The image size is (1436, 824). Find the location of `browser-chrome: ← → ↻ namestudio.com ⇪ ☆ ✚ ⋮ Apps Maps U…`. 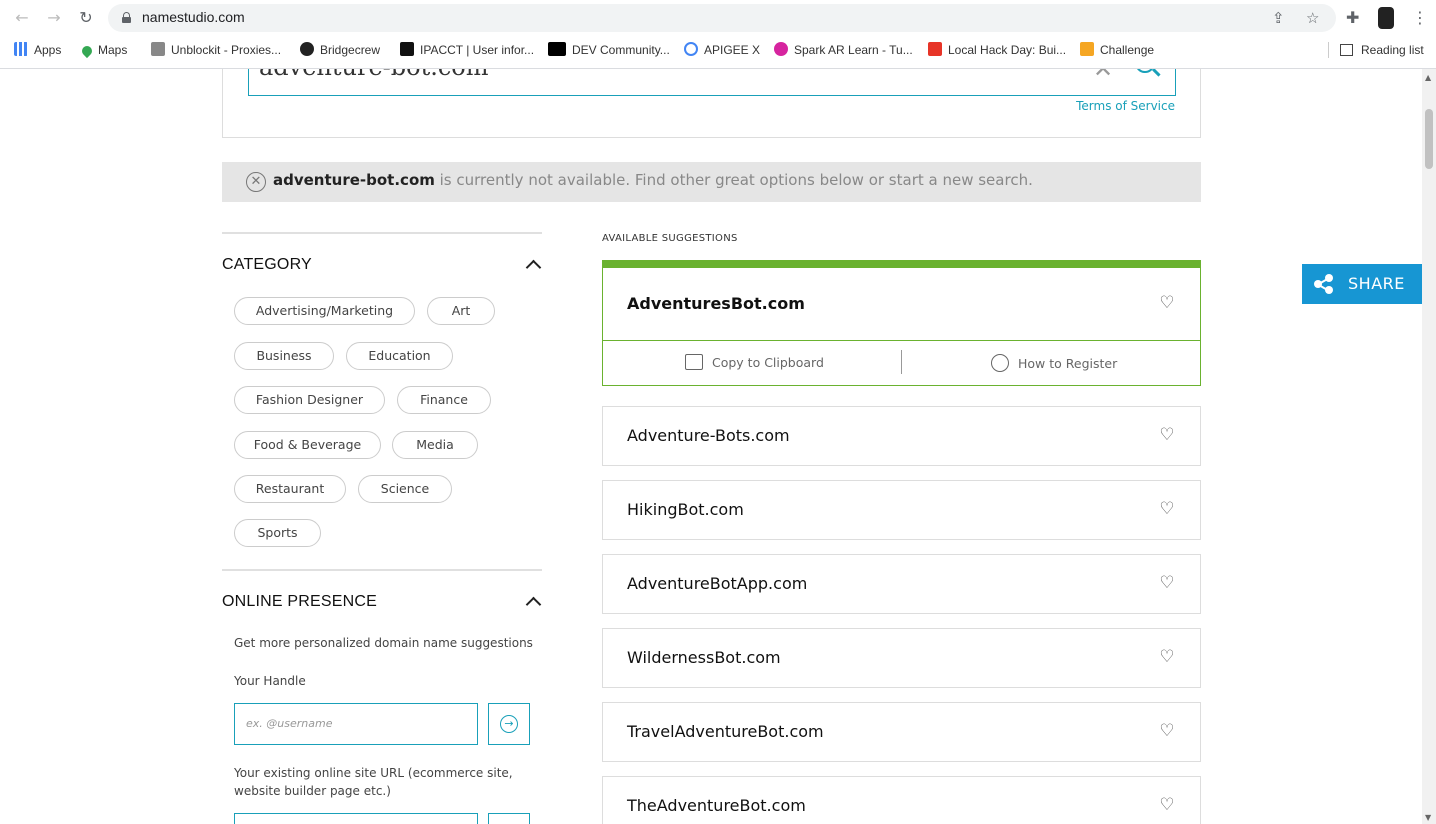

browser-chrome: ← → ↻ namestudio.com ⇪ ☆ ✚ ⋮ Apps Maps U… is located at coordinates (718, 34).